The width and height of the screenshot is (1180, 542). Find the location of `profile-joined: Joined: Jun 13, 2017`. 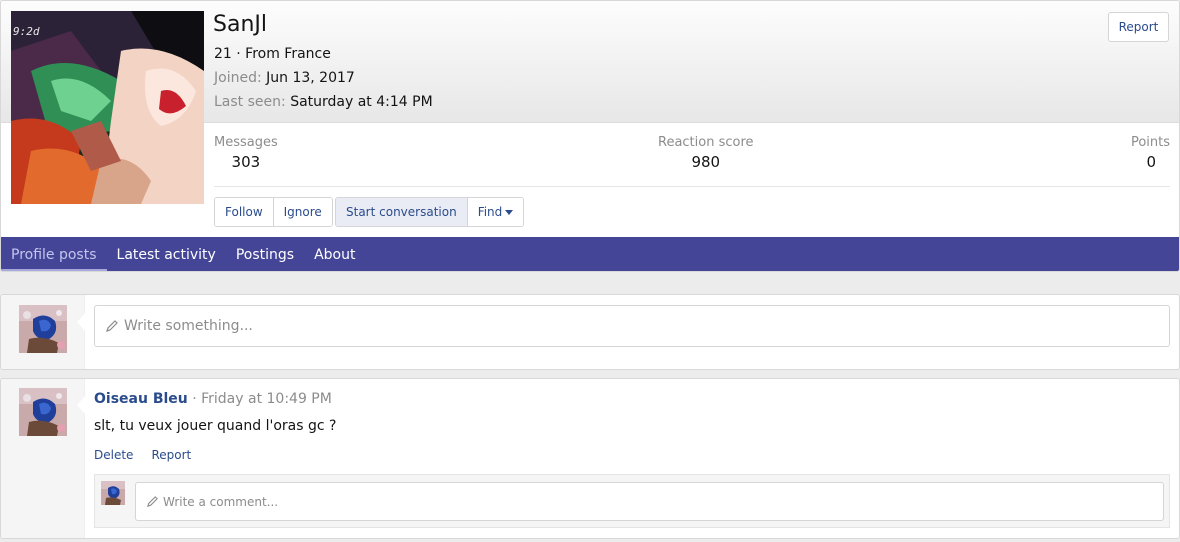

profile-joined: Joined: Jun 13, 2017 is located at coordinates (284, 78).